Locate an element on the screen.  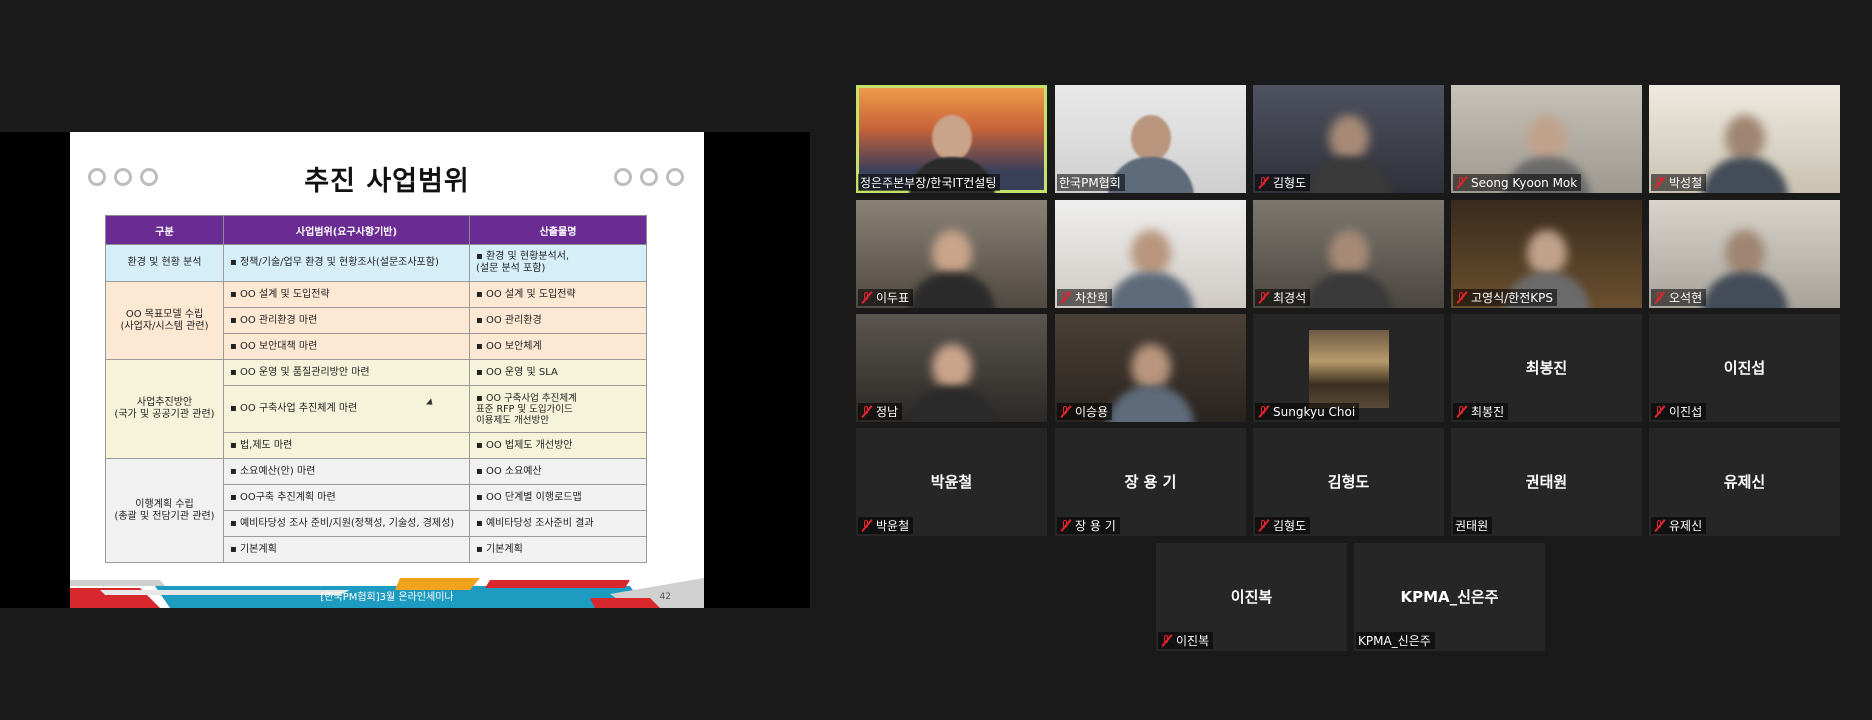
participant-display-name: KPMA_신은주 is located at coordinates (1449, 597).